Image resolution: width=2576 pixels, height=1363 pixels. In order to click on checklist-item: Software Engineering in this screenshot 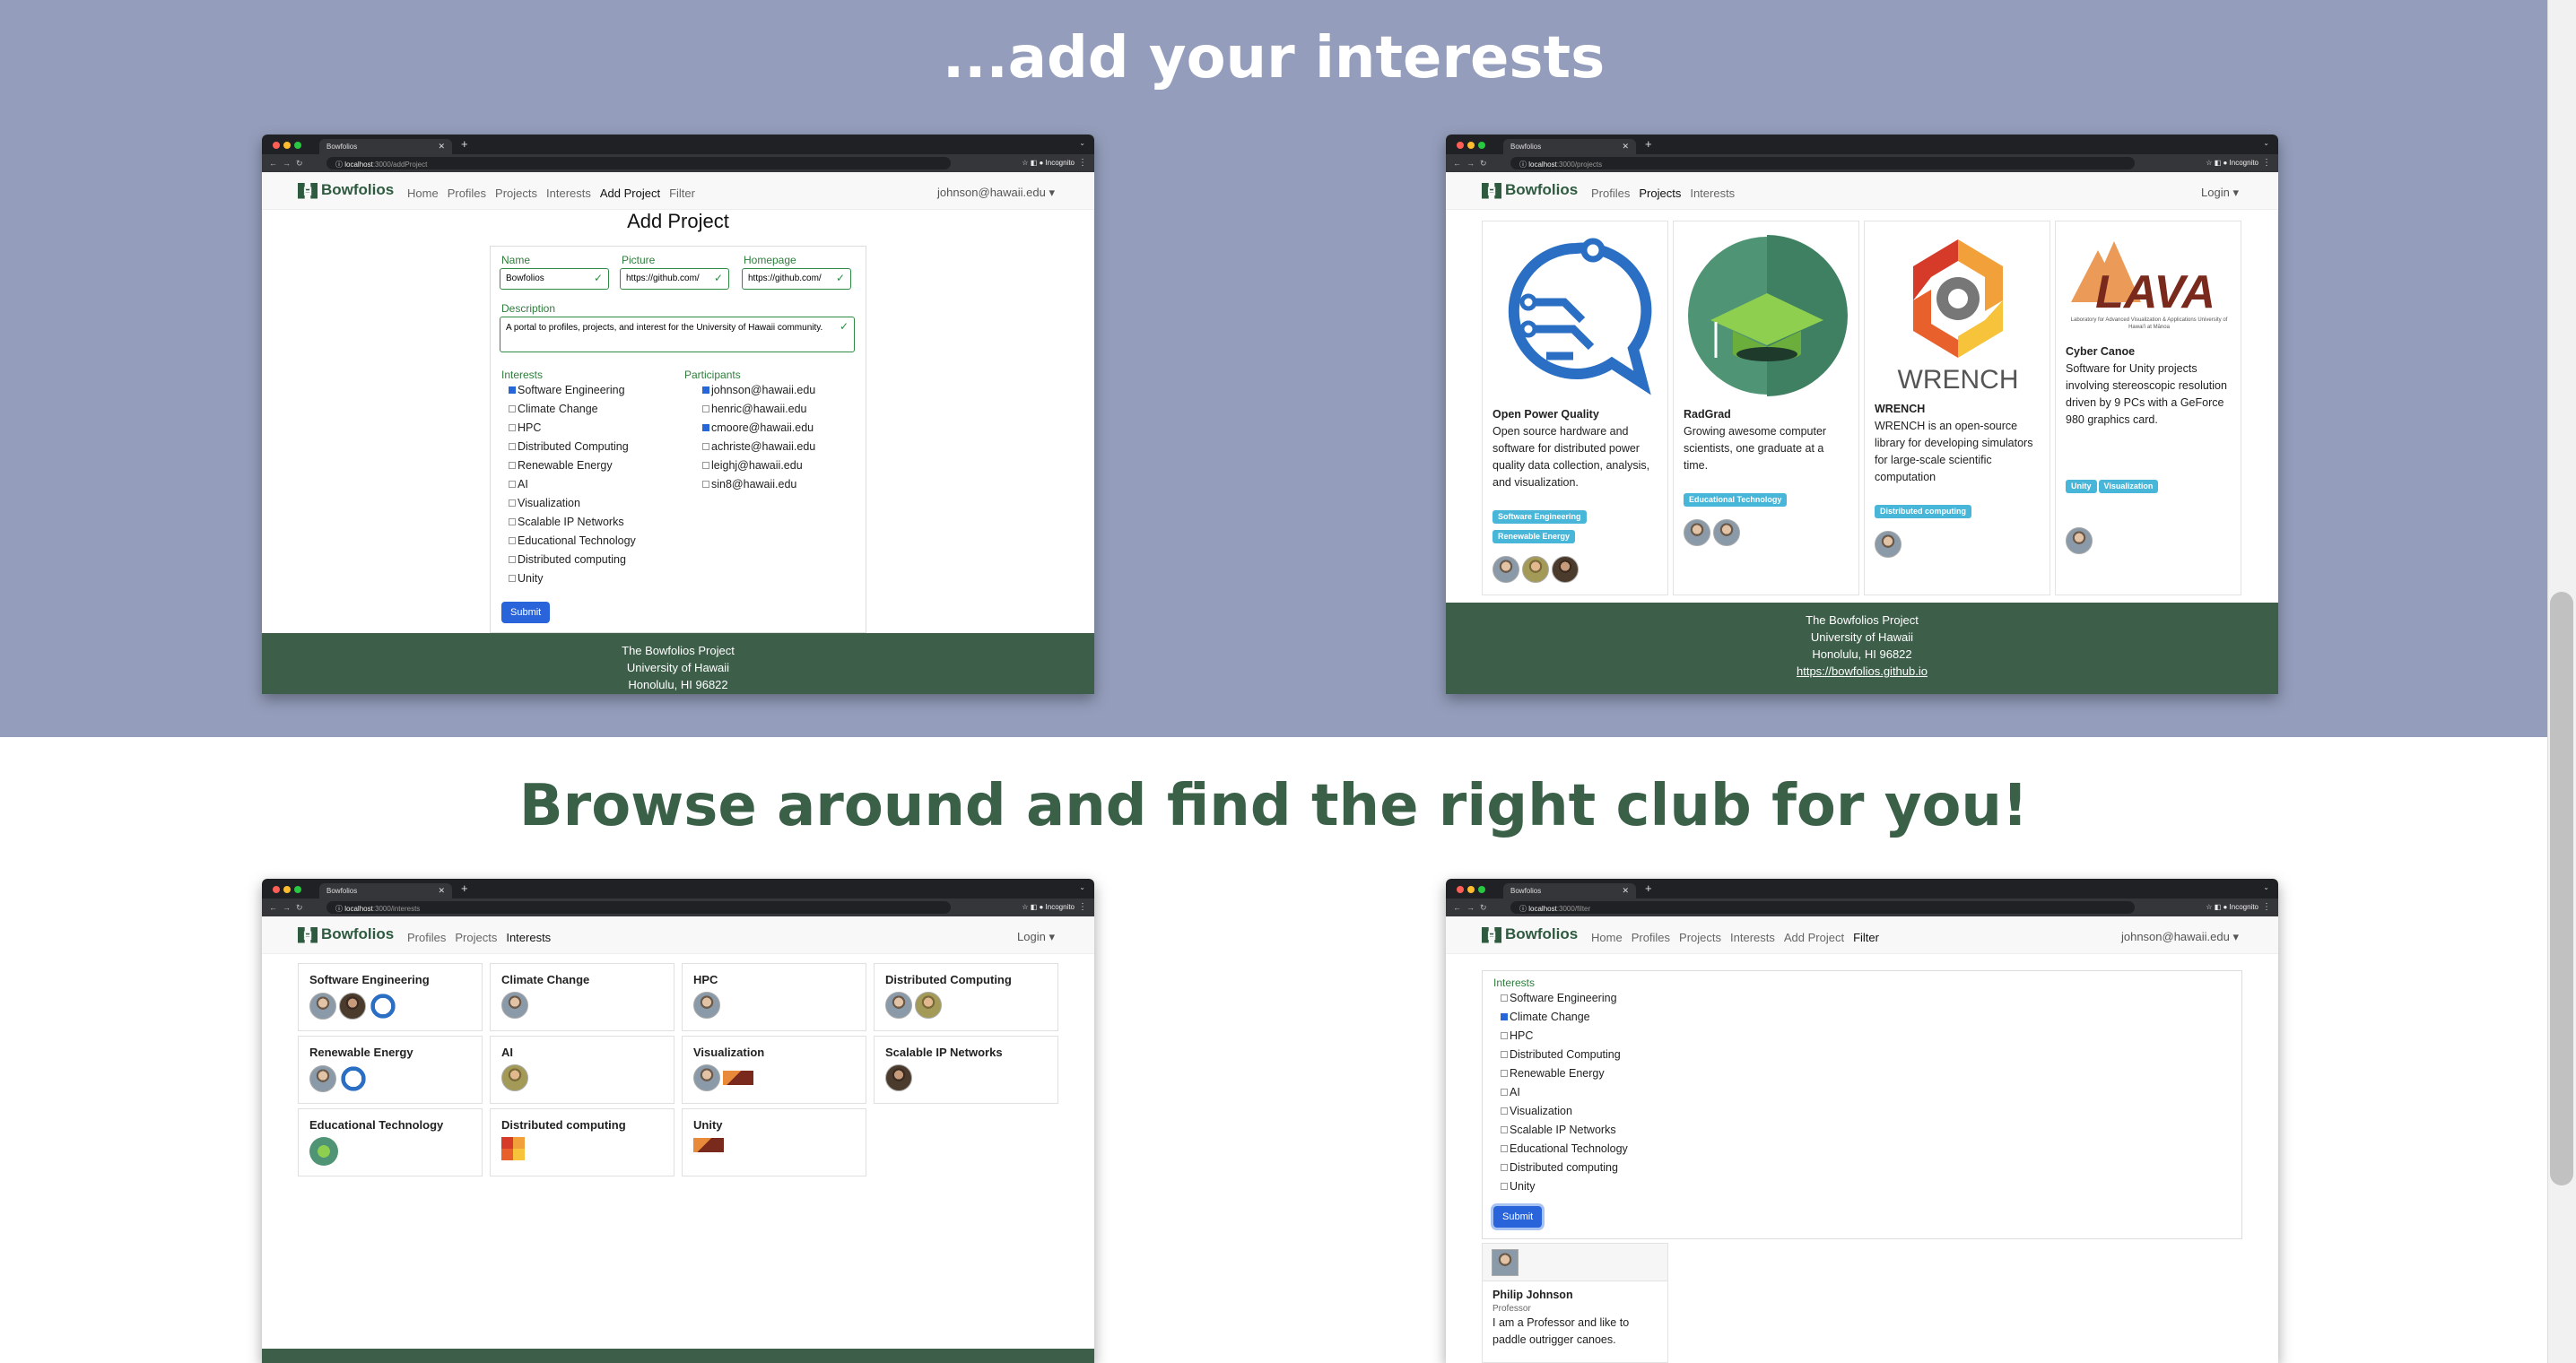, I will do `click(598, 390)`.